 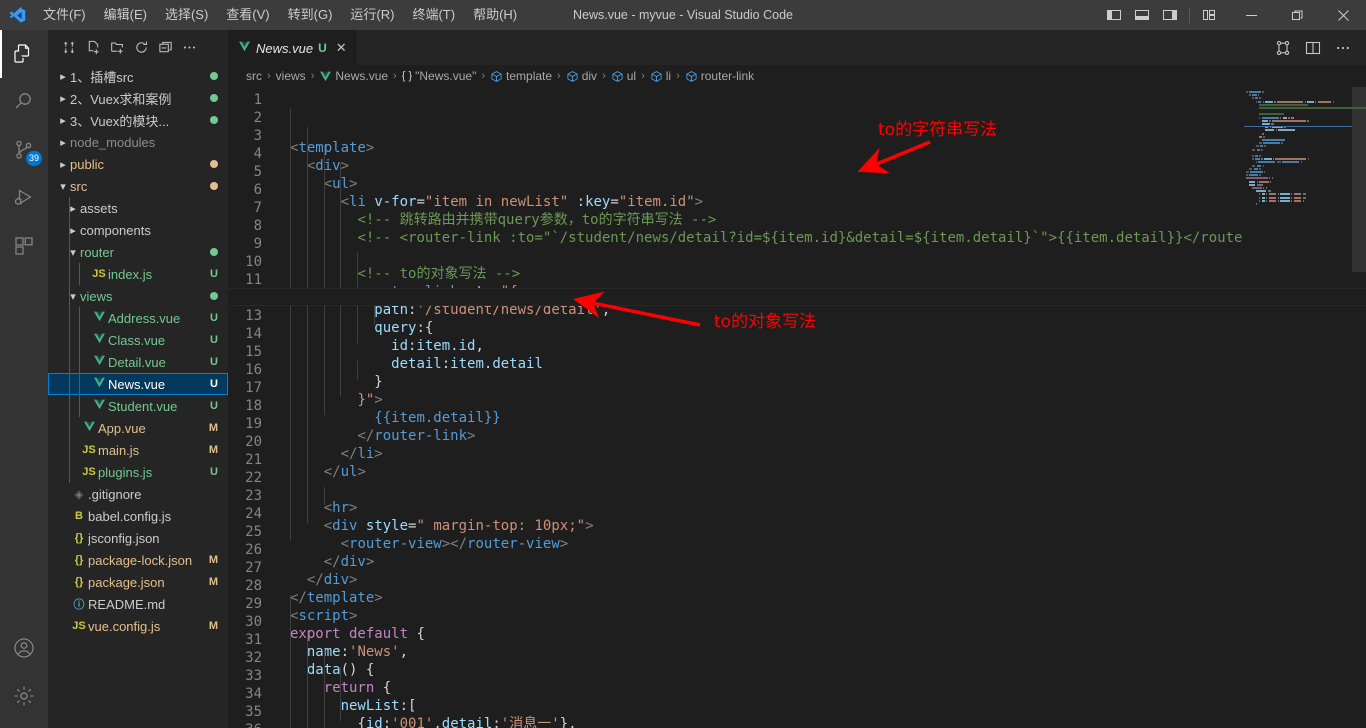 I want to click on toggle-panel-icon, so click(x=1142, y=15).